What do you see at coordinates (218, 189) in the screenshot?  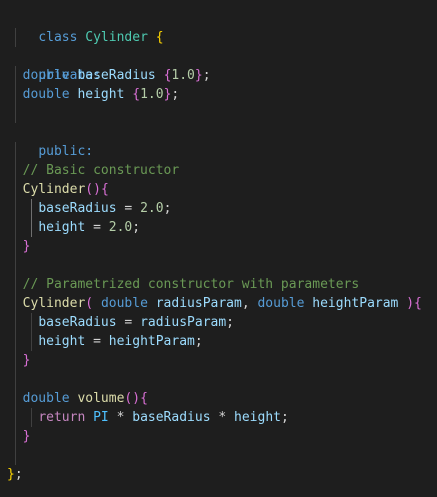 I see `code-line-10: Cylinder(){` at bounding box center [218, 189].